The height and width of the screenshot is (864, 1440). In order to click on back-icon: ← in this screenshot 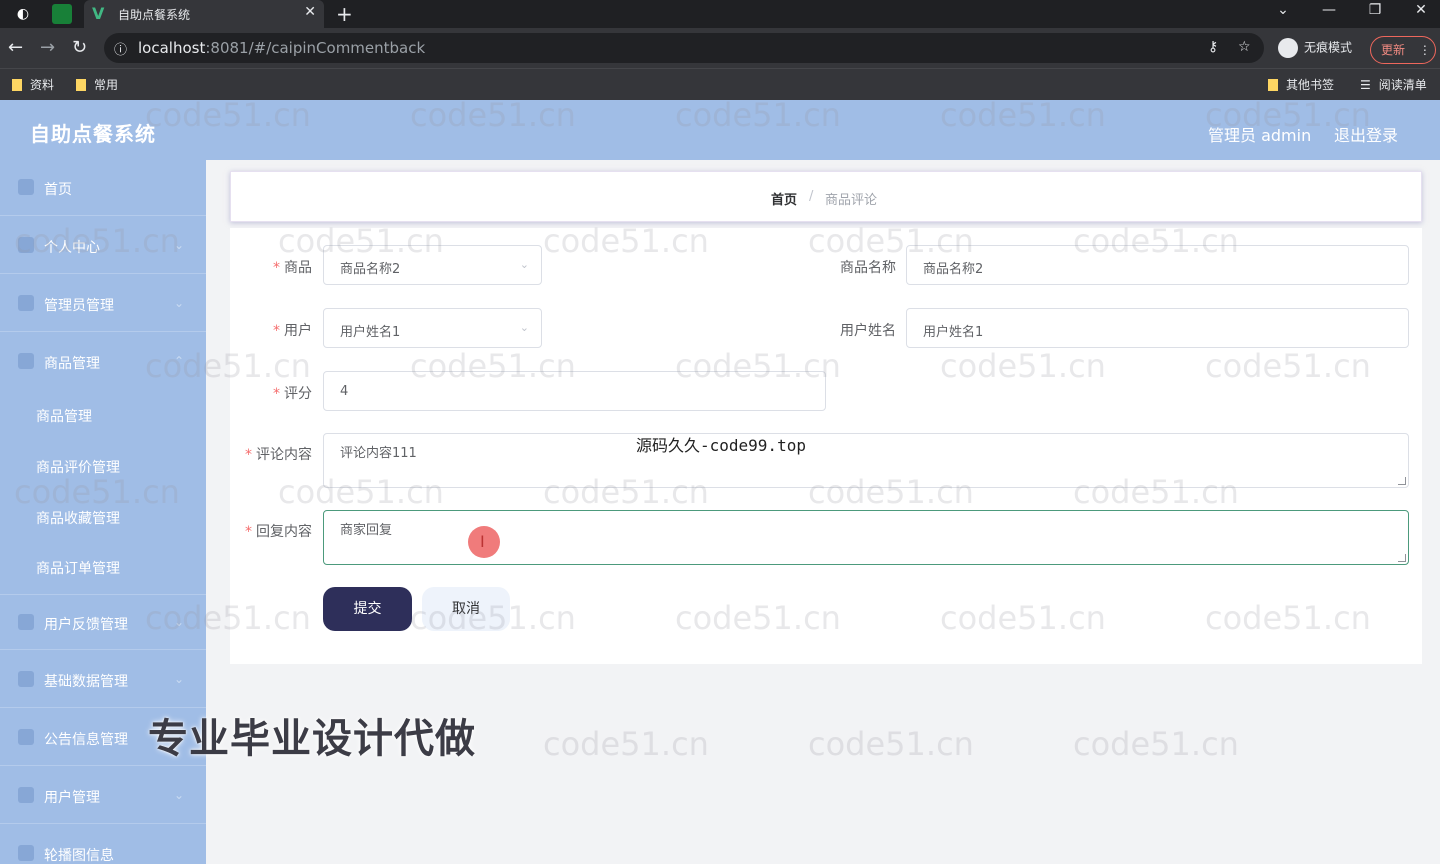, I will do `click(15, 47)`.